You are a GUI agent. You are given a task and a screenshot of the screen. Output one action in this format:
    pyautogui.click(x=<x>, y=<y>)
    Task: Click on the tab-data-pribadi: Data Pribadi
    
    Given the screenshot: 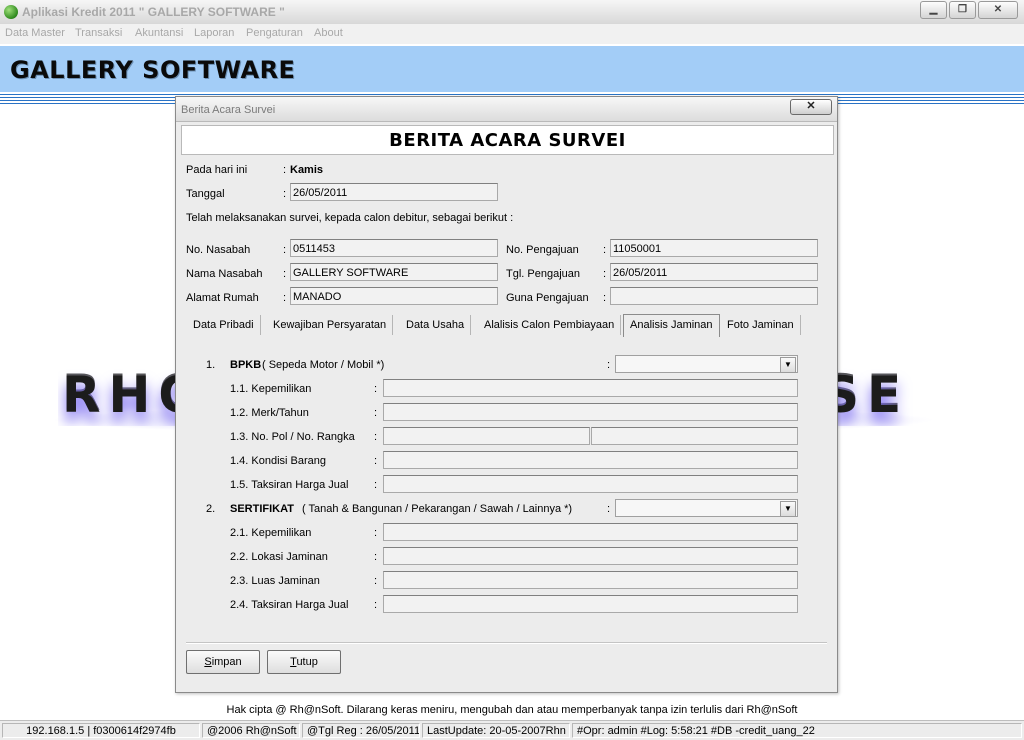 What is the action you would take?
    pyautogui.click(x=224, y=325)
    